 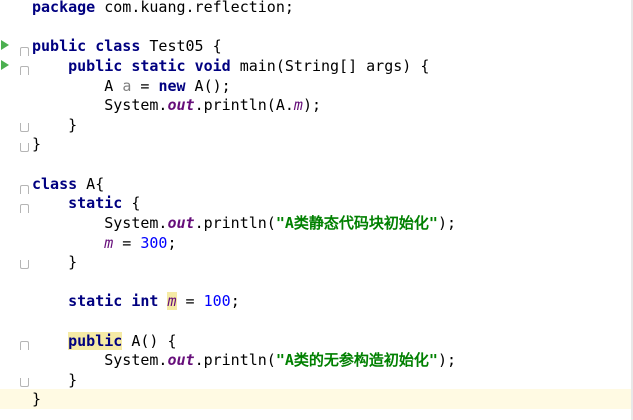 I want to click on run-main-arrow-icon, so click(x=5, y=65).